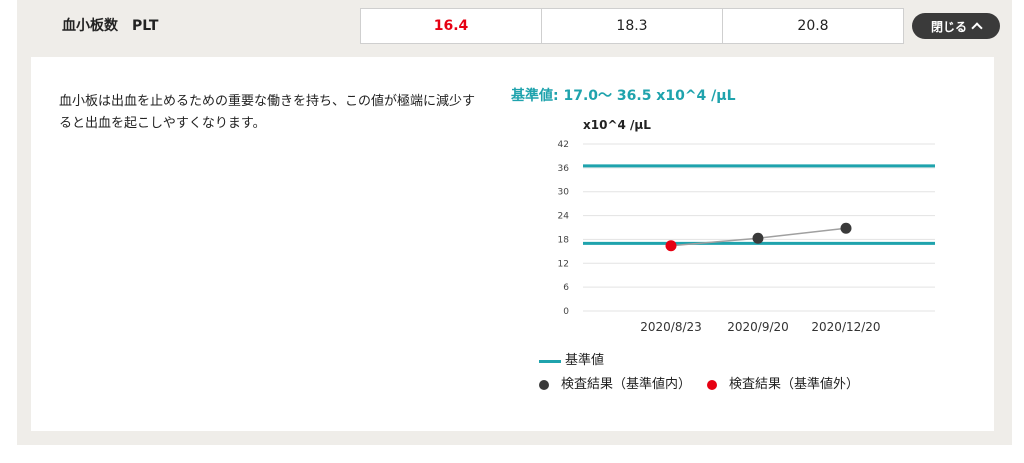 This screenshot has width=1024, height=463. Describe the element at coordinates (564, 240) in the screenshot. I see `y-tick-label: 18` at that location.